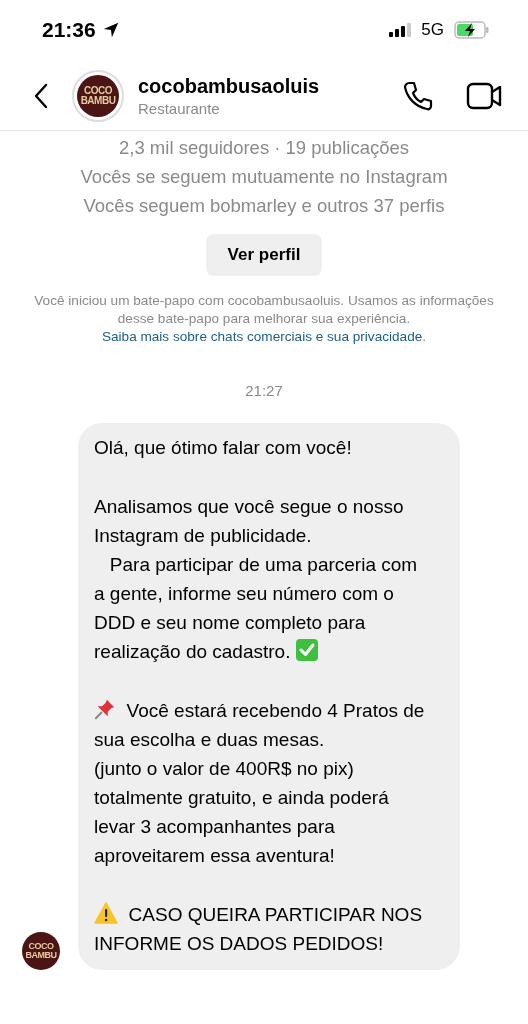  I want to click on profile-info-text: Vocês seguem bobmarley e outros 37 perfis, so click(264, 206).